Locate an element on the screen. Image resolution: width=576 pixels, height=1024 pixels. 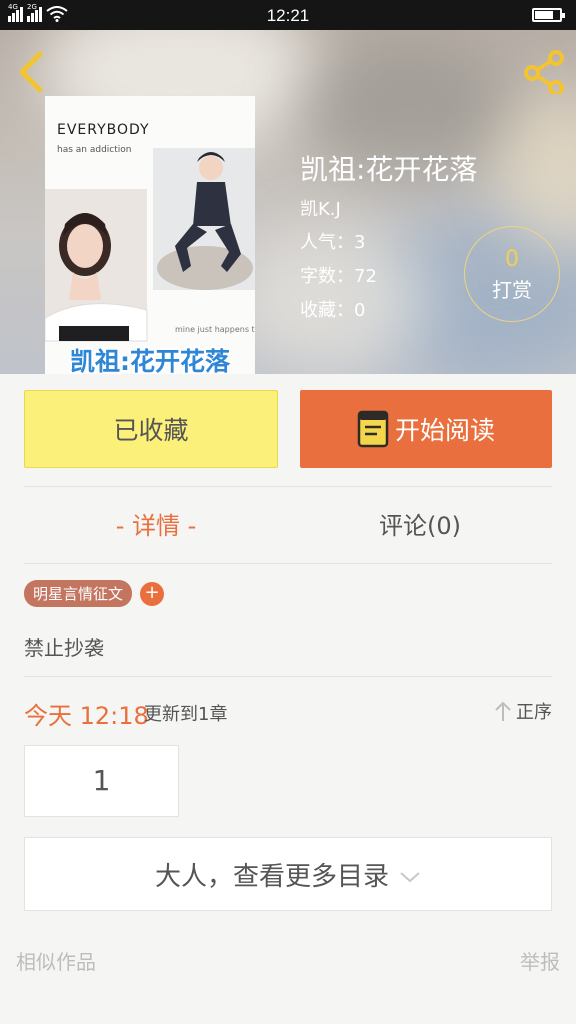
update-row: 今天 12:18 更新到1章 正序 is located at coordinates (288, 713).